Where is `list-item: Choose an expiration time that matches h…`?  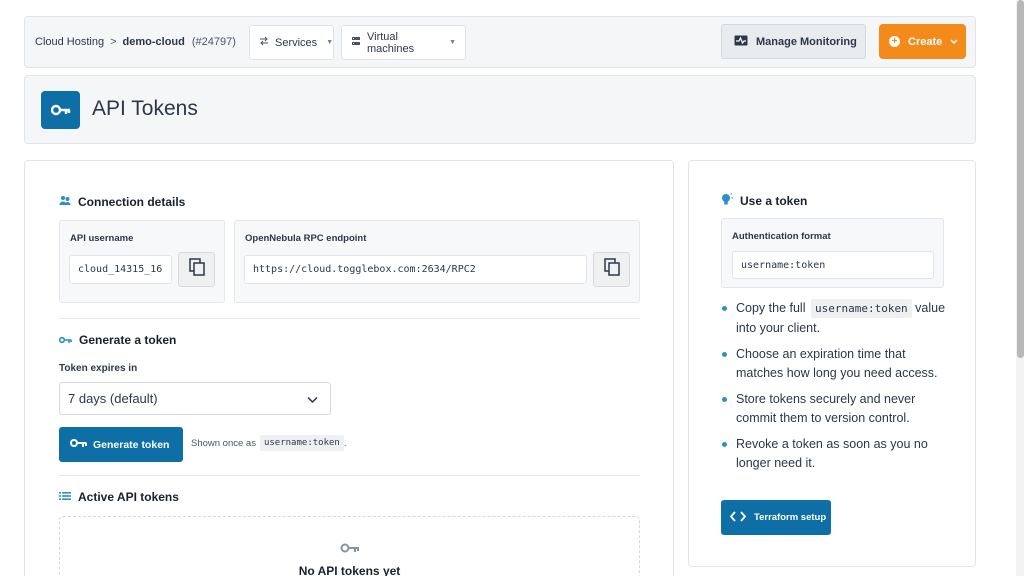
list-item: Choose an expiration time that matches h… is located at coordinates (836, 363).